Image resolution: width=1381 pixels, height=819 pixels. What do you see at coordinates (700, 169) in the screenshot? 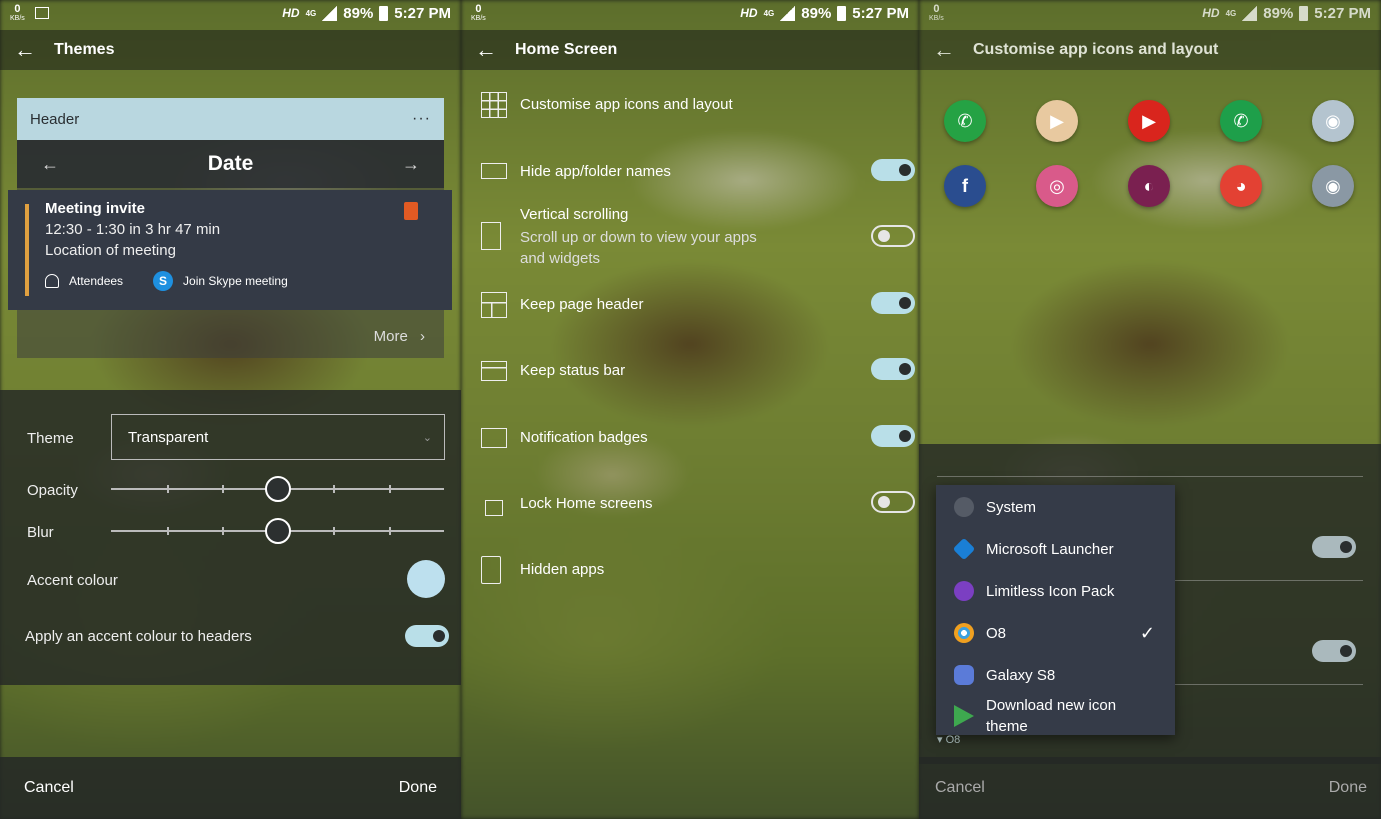
I see `setting-hide-names: Hide app/folder names` at bounding box center [700, 169].